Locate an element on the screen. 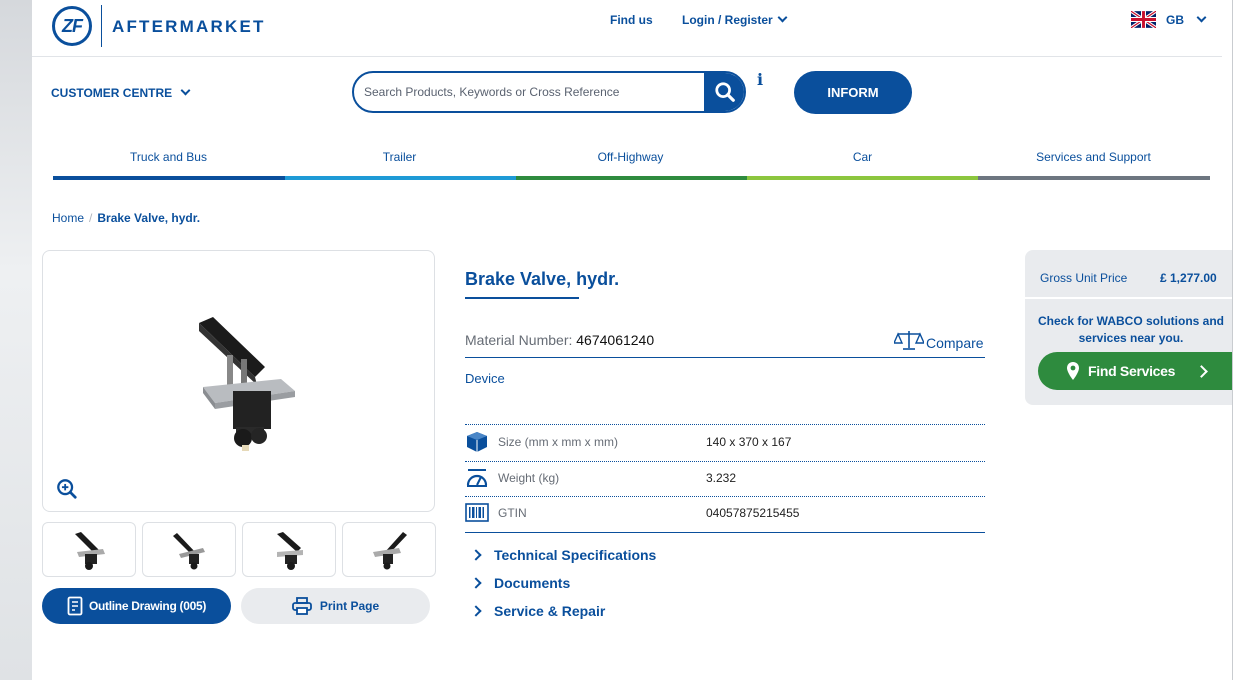  section-label: Documents is located at coordinates (532, 583).